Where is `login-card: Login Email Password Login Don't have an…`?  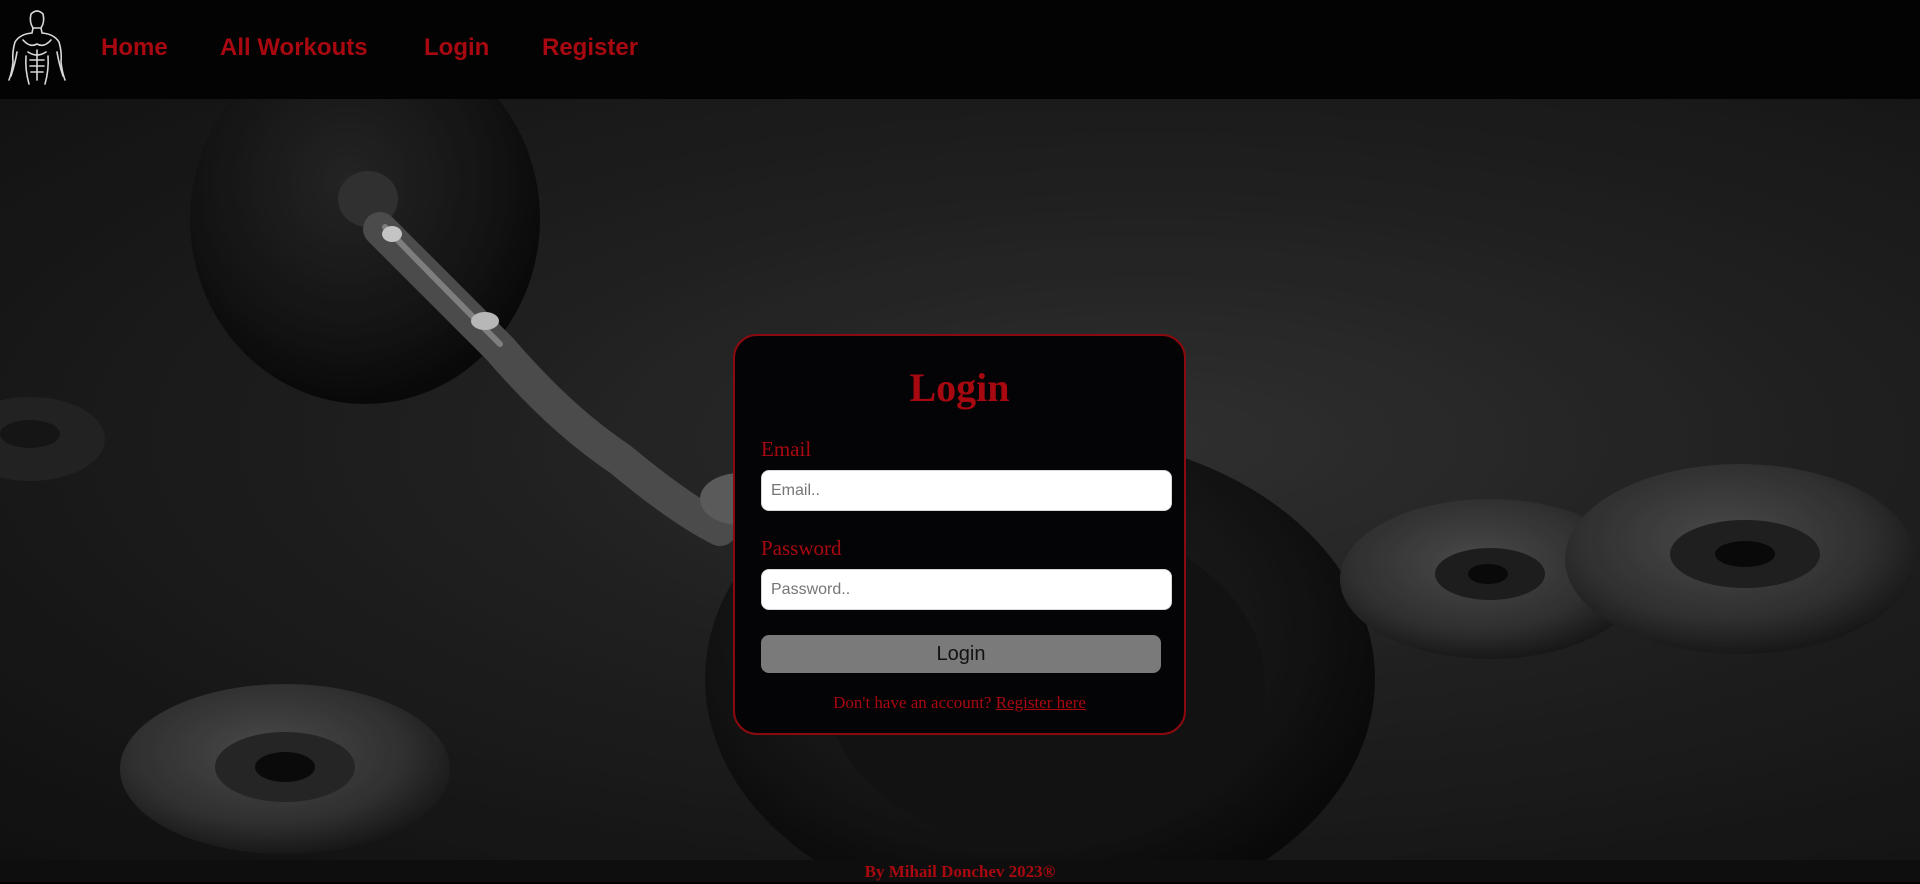
login-card: Login Email Password Login Don't have an… is located at coordinates (959, 534).